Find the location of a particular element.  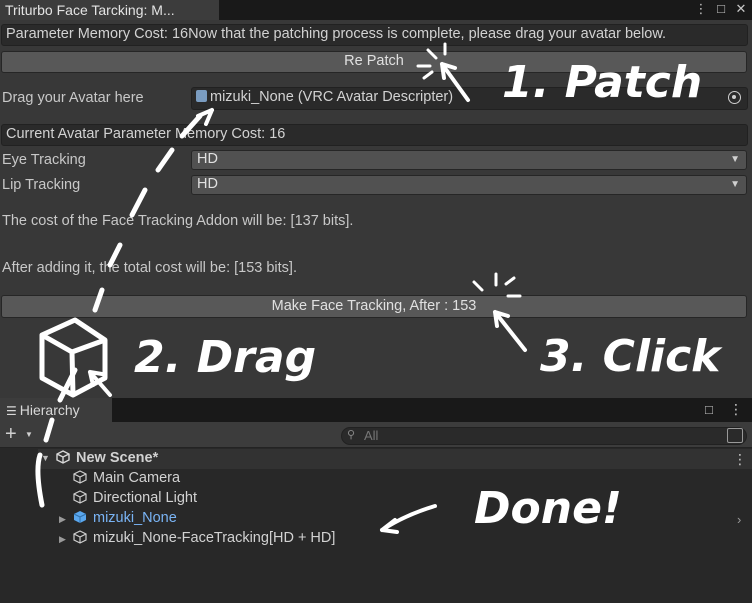

annotation-step-2: 2. Drag is located at coordinates (225, 357).